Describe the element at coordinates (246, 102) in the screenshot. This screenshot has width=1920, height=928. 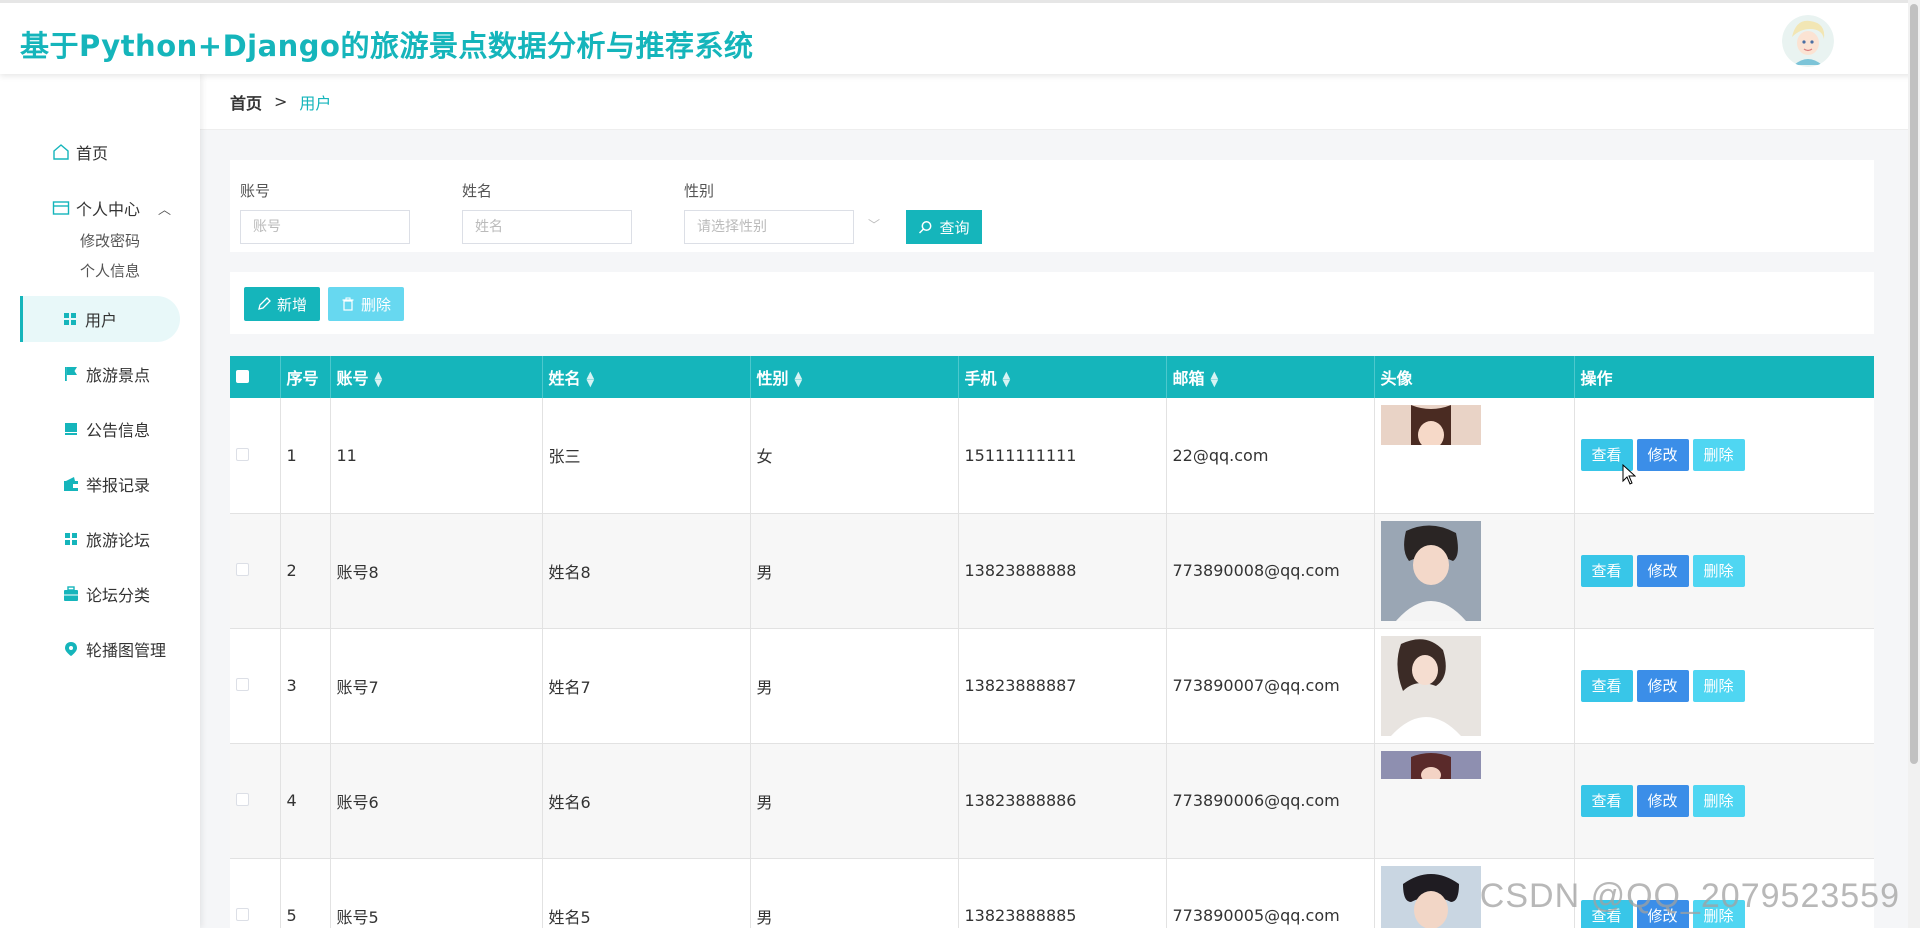
I see `breadcrumb-home: 首页` at that location.